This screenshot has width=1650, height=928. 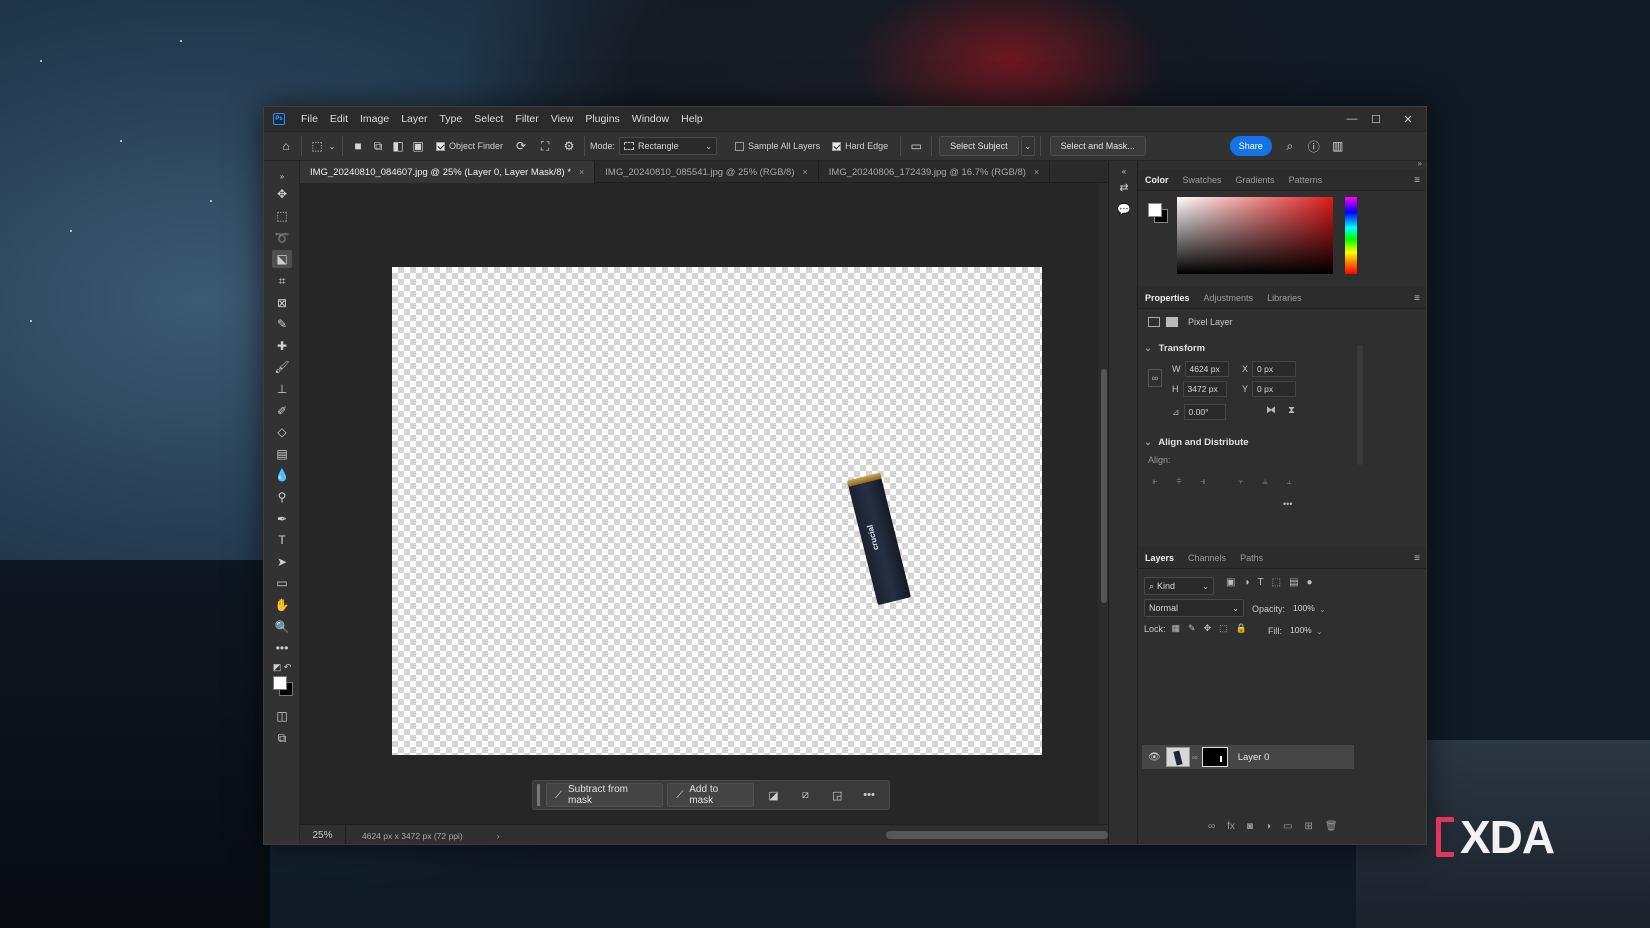 I want to click on link-icon: ∞, so click(x=1155, y=378).